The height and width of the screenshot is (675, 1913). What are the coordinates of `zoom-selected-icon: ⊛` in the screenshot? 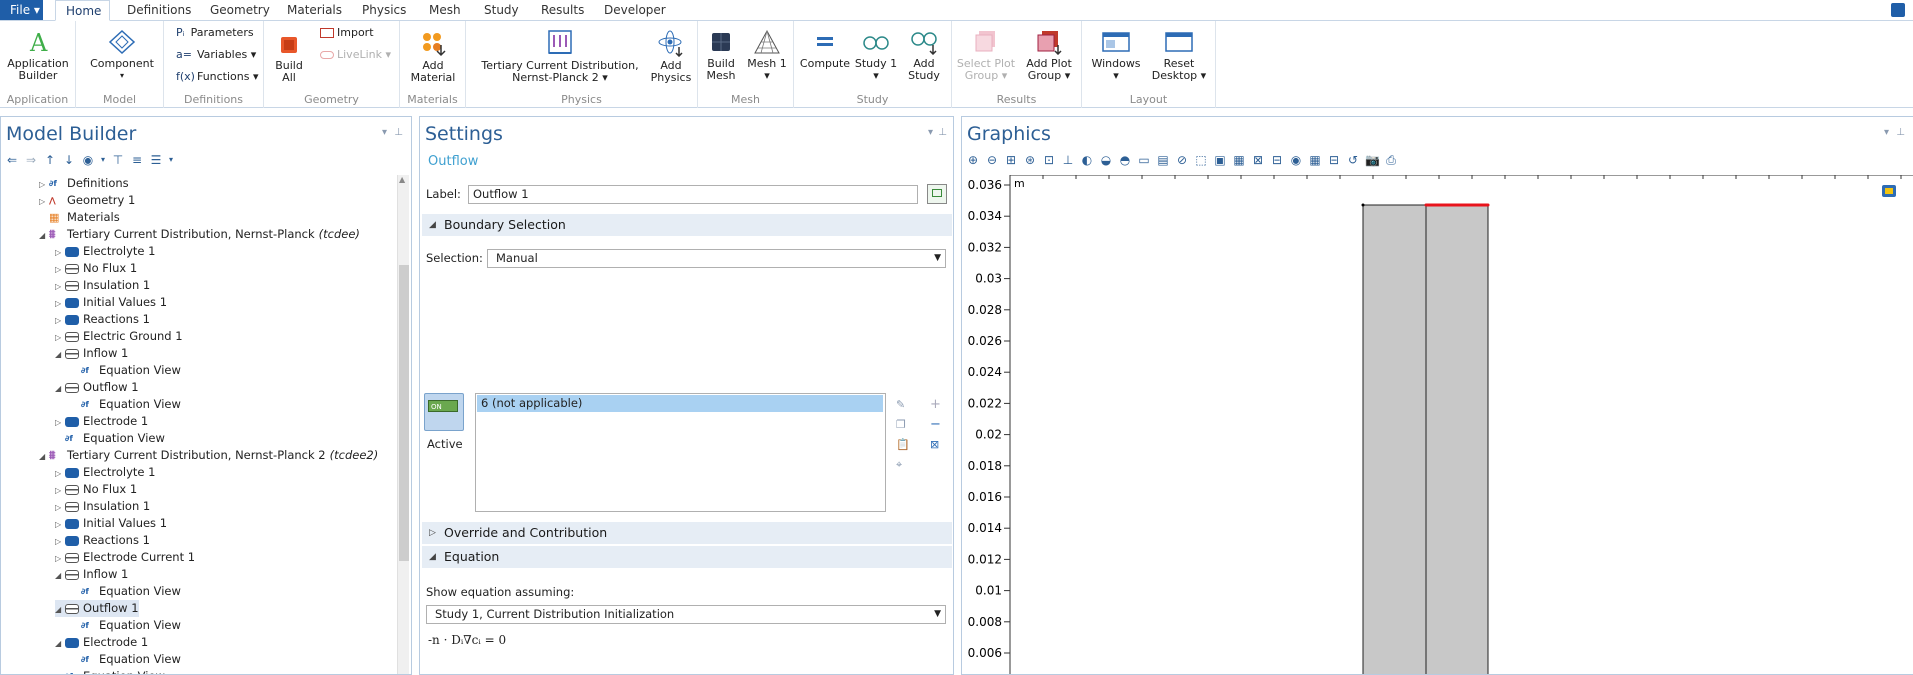 It's located at (1030, 160).